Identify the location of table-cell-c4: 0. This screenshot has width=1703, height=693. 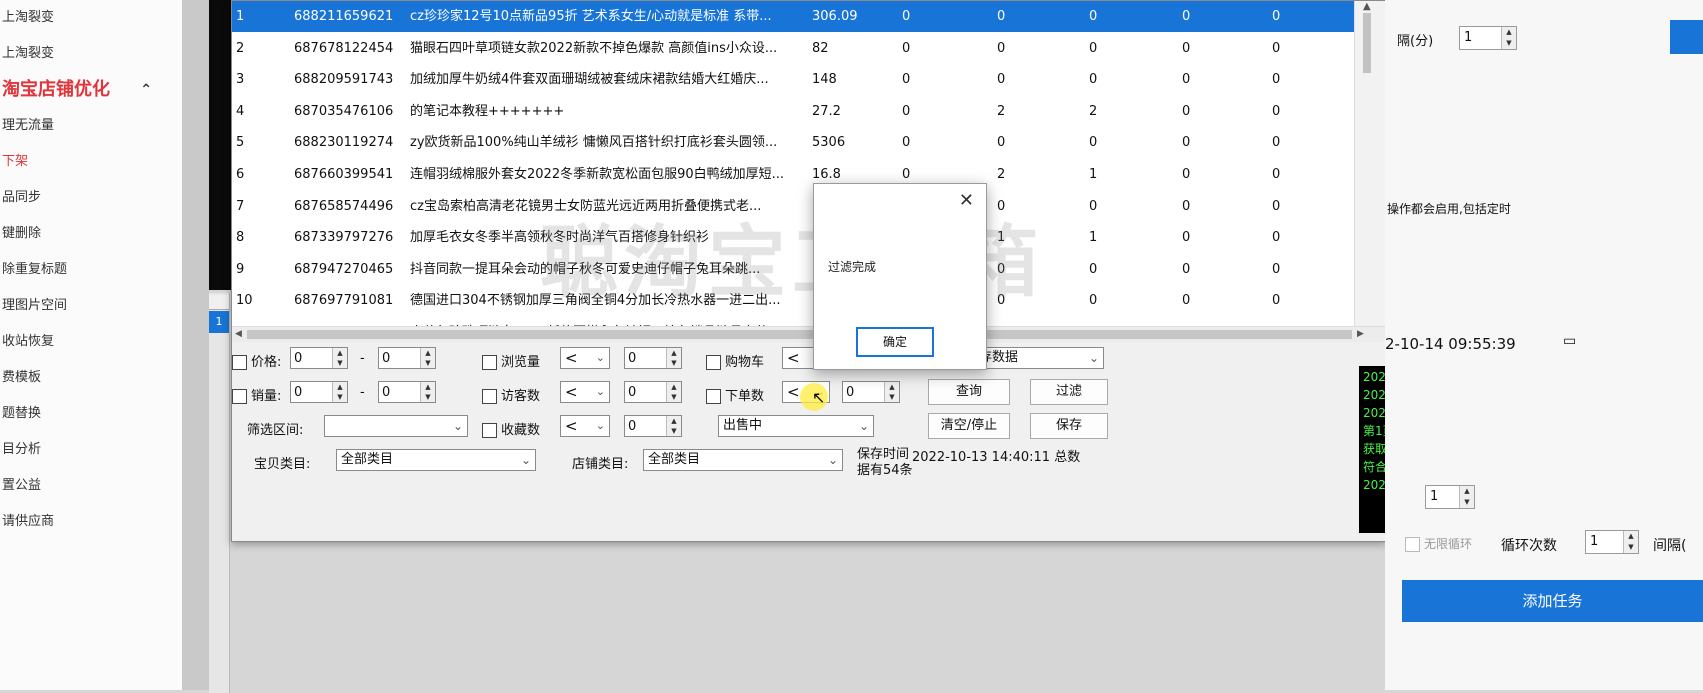
(1186, 174).